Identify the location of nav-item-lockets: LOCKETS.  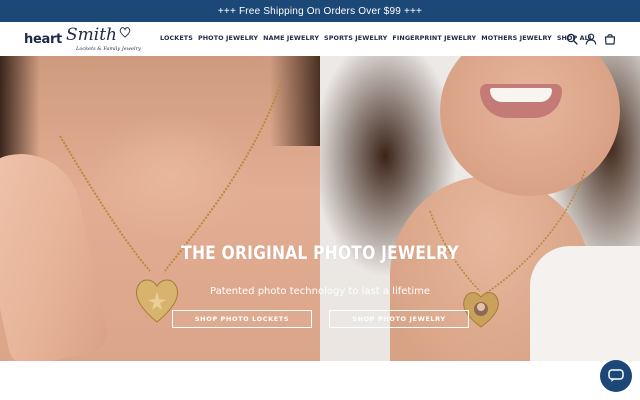
(176, 38).